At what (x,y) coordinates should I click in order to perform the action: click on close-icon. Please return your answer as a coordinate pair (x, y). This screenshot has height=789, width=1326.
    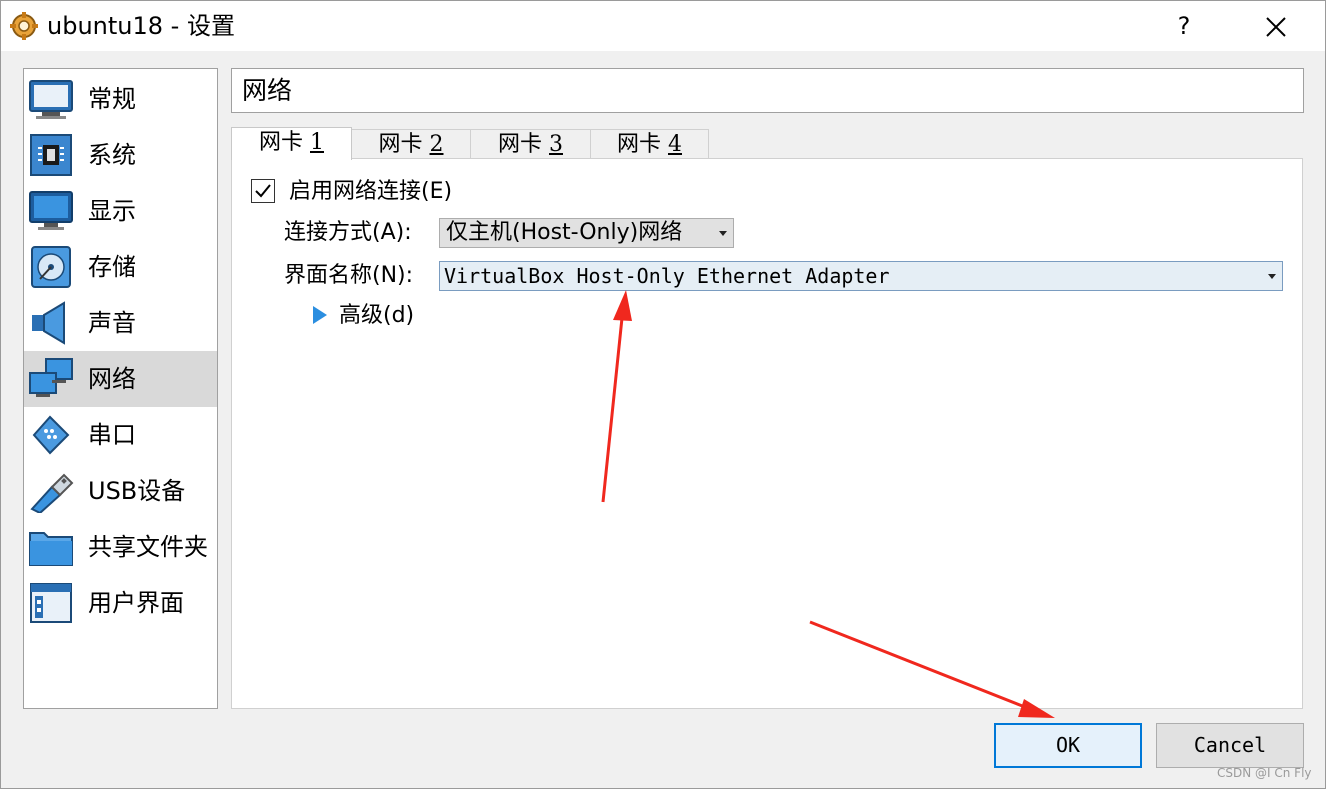
    Looking at the image, I should click on (1276, 26).